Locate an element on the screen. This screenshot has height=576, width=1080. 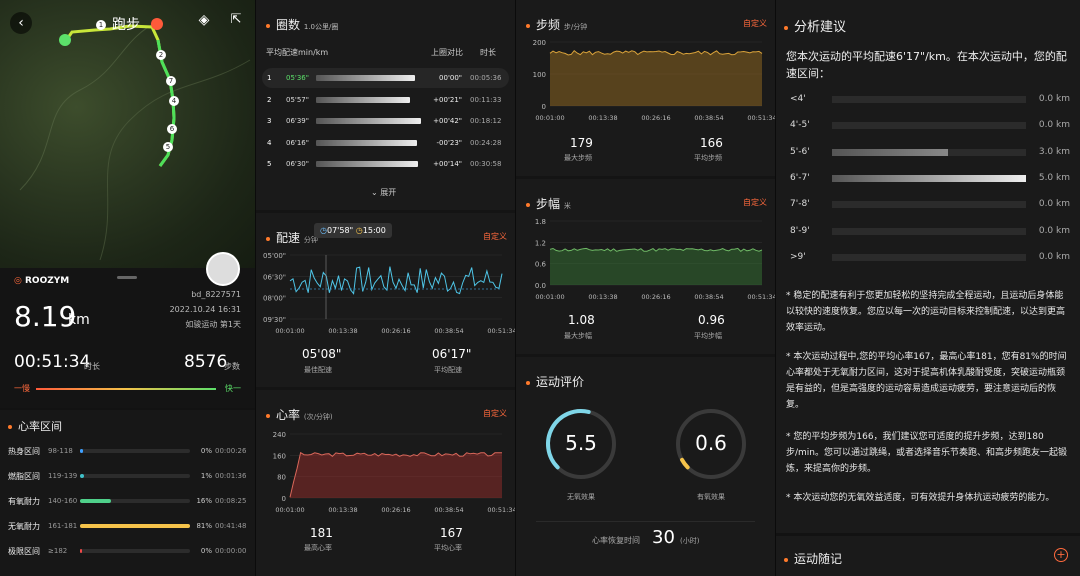
pace-zone-value: 5.0 km is located at coordinates (1054, 177).